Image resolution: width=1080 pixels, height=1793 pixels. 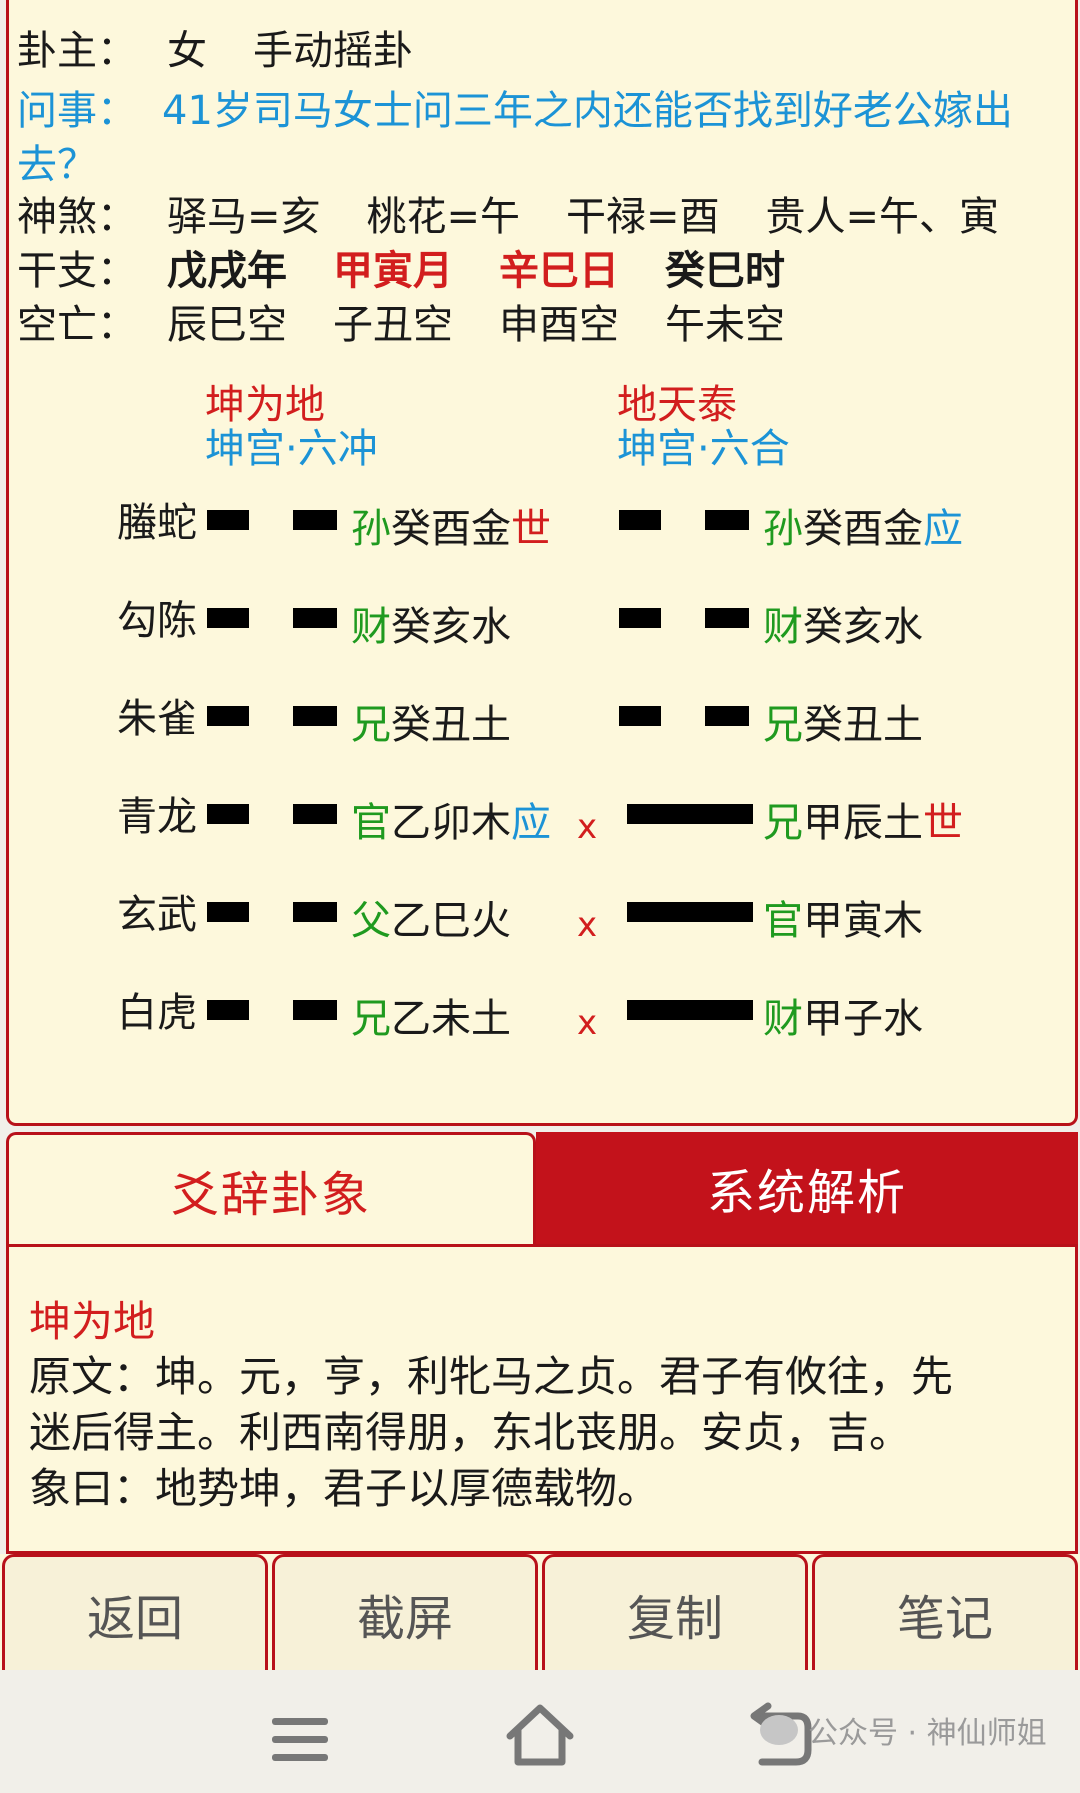 I want to click on main-line-text: 父乙巳火, so click(x=431, y=921).